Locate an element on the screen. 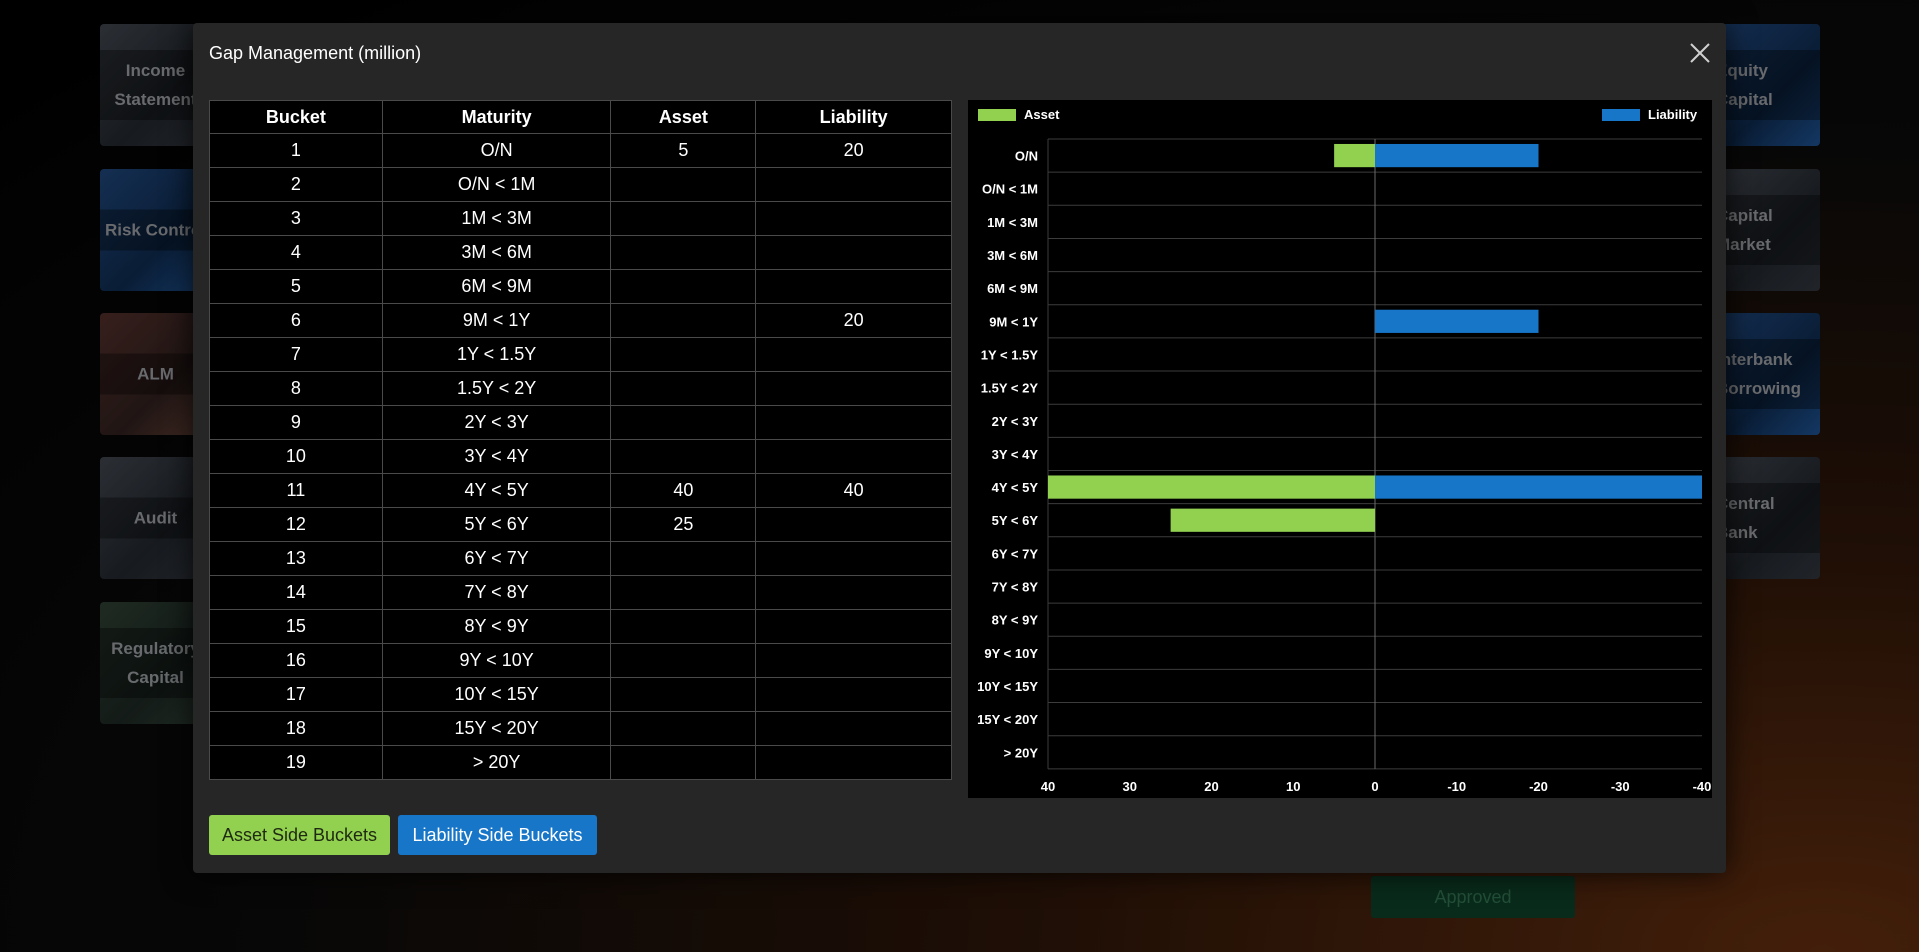 The height and width of the screenshot is (952, 1919). table-row: 7 1Y < 1.5Y is located at coordinates (580, 354).